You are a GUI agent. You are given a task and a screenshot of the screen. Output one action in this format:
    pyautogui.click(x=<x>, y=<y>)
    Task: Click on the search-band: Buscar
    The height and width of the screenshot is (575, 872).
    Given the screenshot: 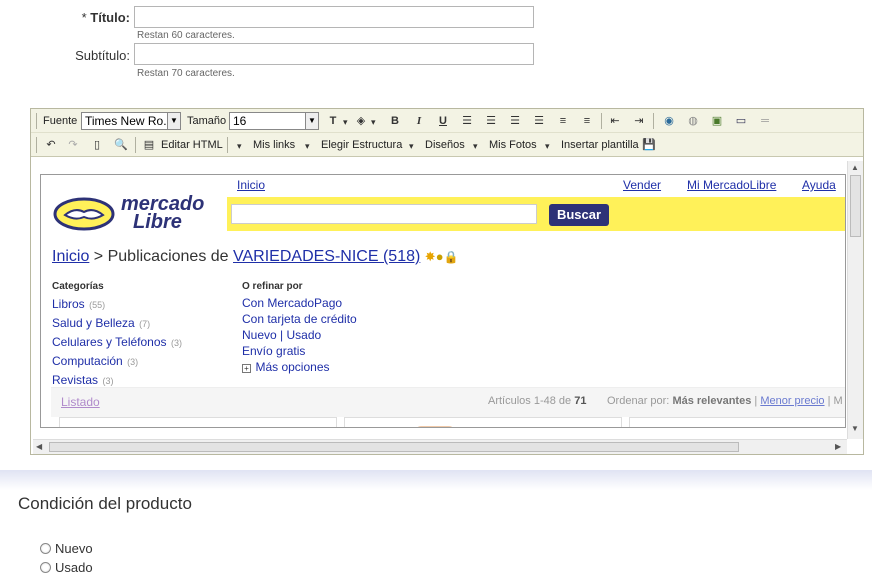 What is the action you would take?
    pyautogui.click(x=536, y=214)
    